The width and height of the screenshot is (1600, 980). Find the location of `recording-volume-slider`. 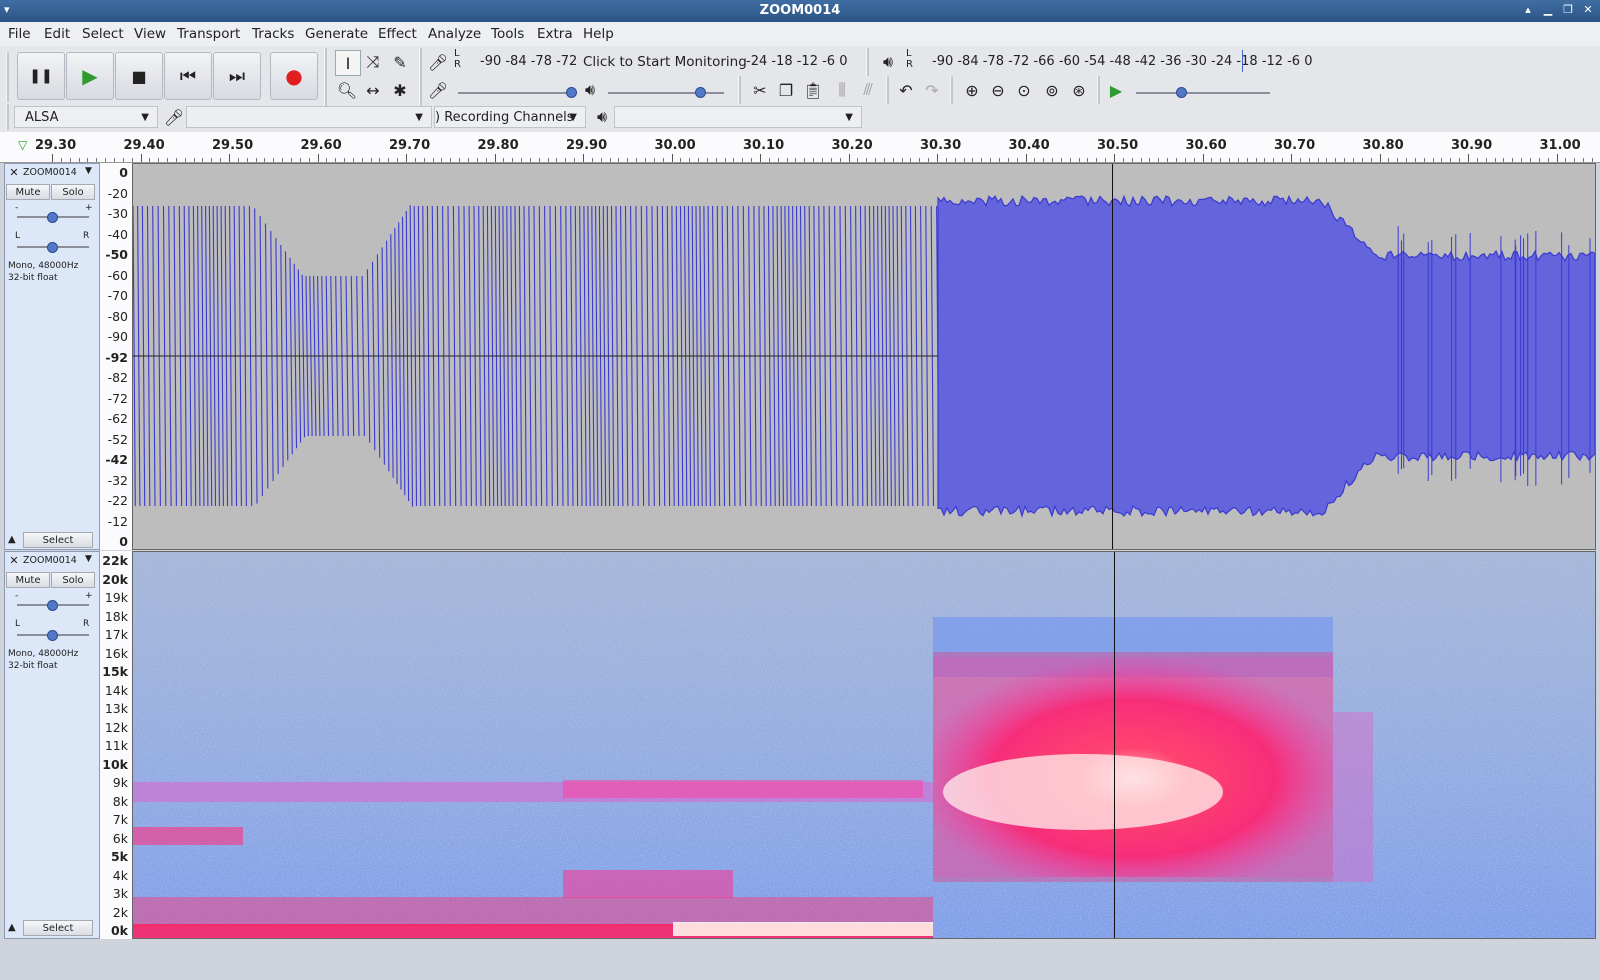

recording-volume-slider is located at coordinates (516, 93).